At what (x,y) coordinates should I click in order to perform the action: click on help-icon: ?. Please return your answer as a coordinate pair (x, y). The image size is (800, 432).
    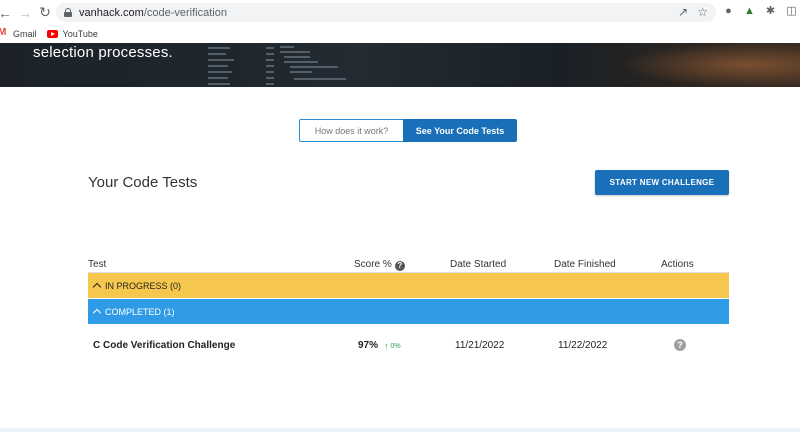
    Looking at the image, I should click on (399, 266).